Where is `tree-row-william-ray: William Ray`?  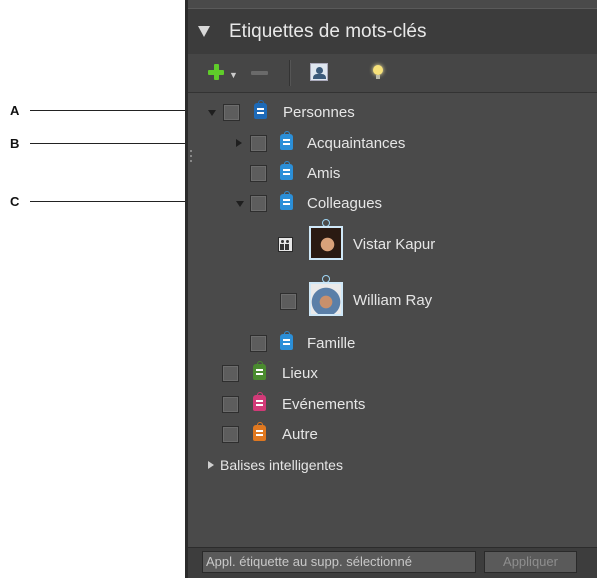 tree-row-william-ray: William Ray is located at coordinates (388, 298).